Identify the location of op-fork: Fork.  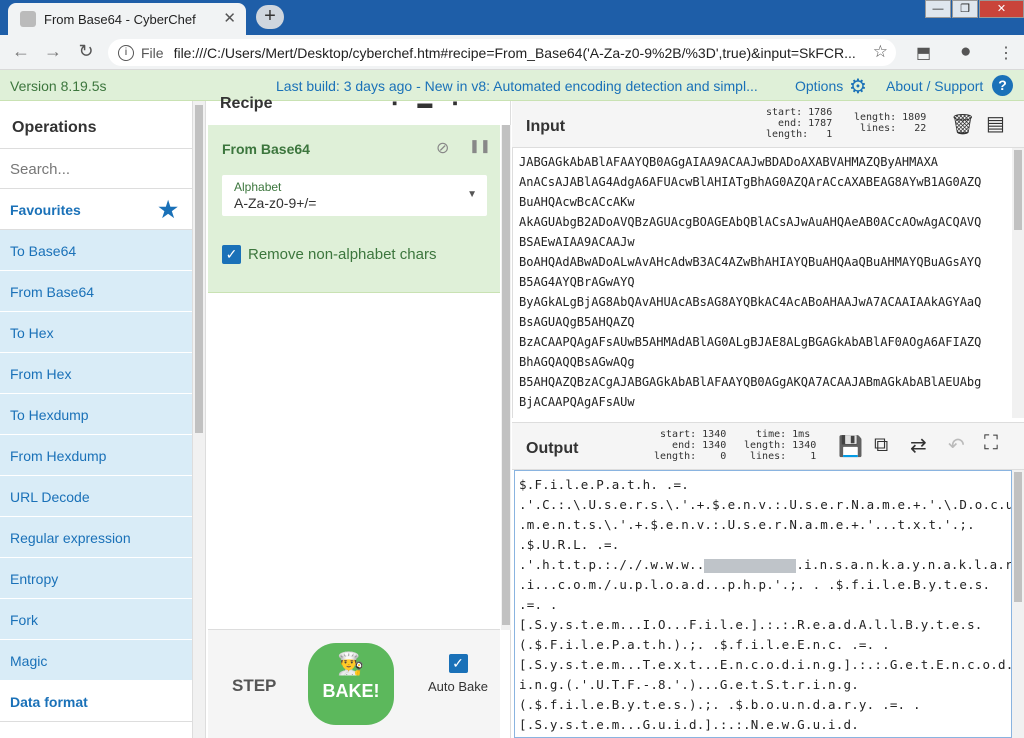
(96, 619).